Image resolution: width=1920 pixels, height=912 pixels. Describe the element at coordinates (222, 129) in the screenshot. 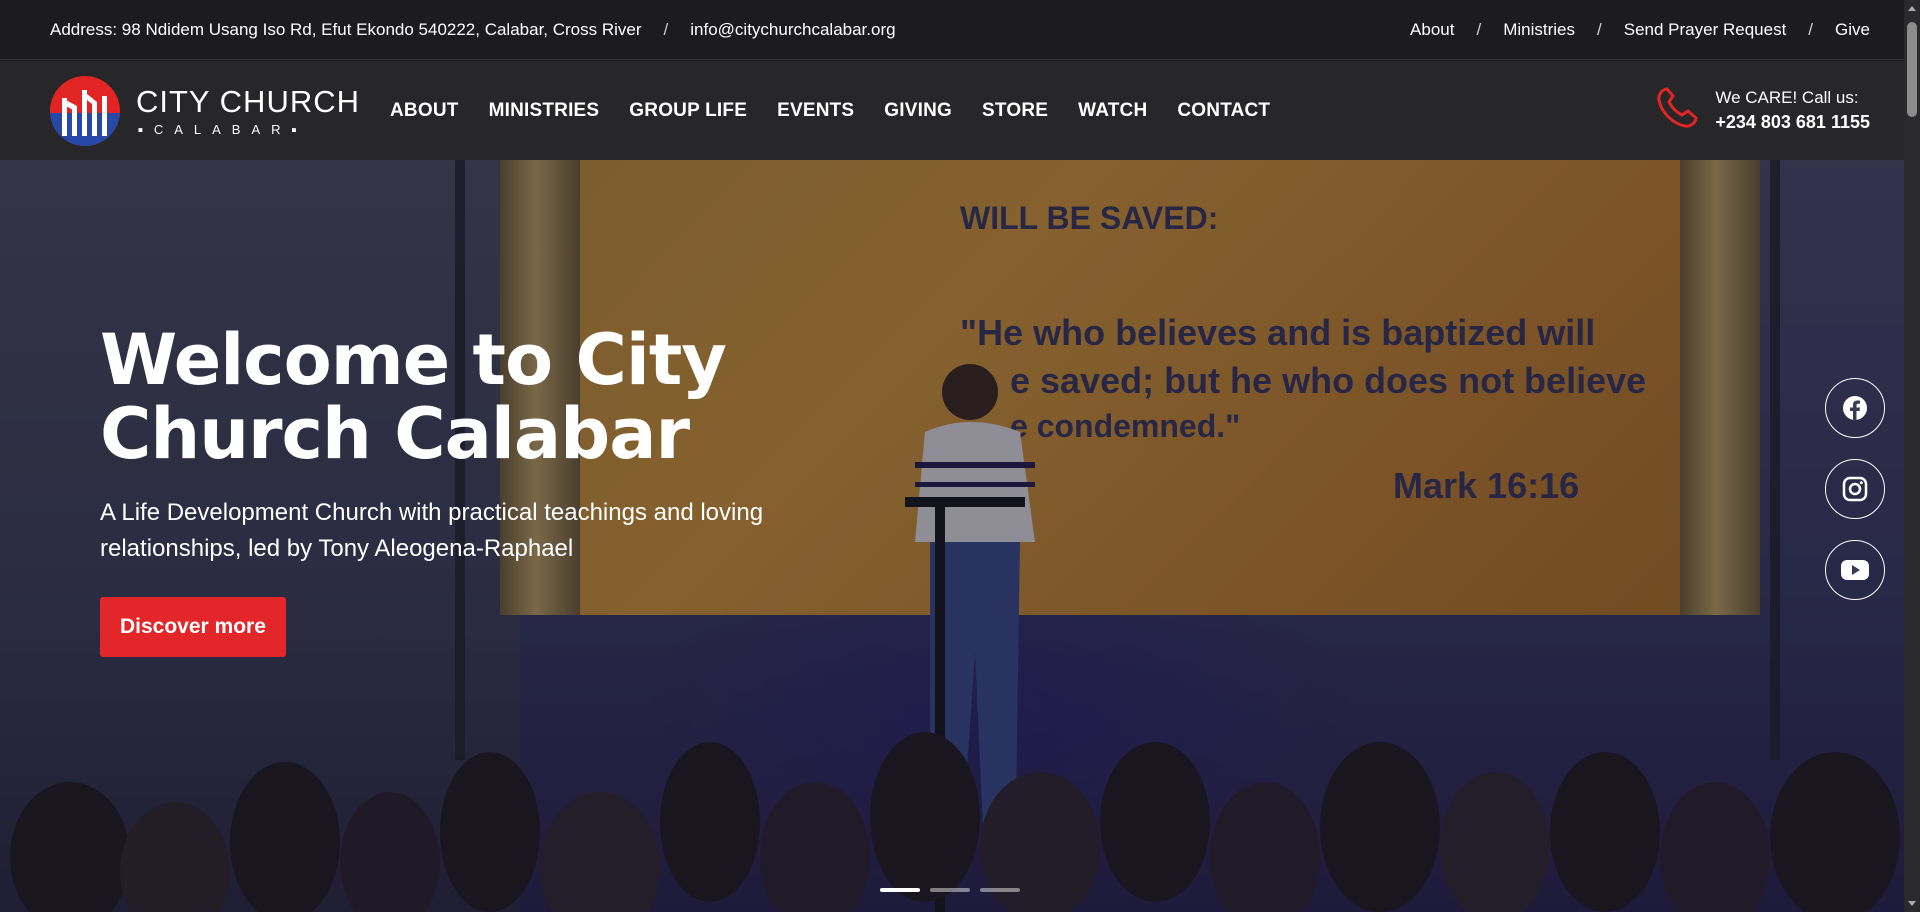

I see `brand-subtitle-text: CALABAR` at that location.